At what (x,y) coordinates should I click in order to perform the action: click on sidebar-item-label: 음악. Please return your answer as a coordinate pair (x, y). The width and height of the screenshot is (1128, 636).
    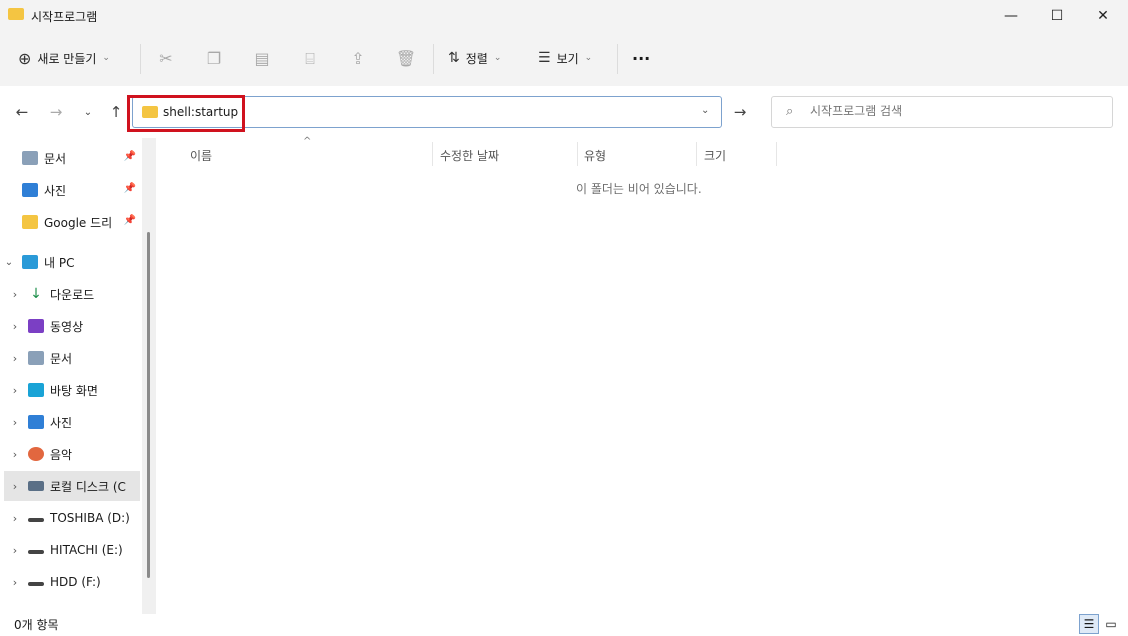
    Looking at the image, I should click on (61, 454).